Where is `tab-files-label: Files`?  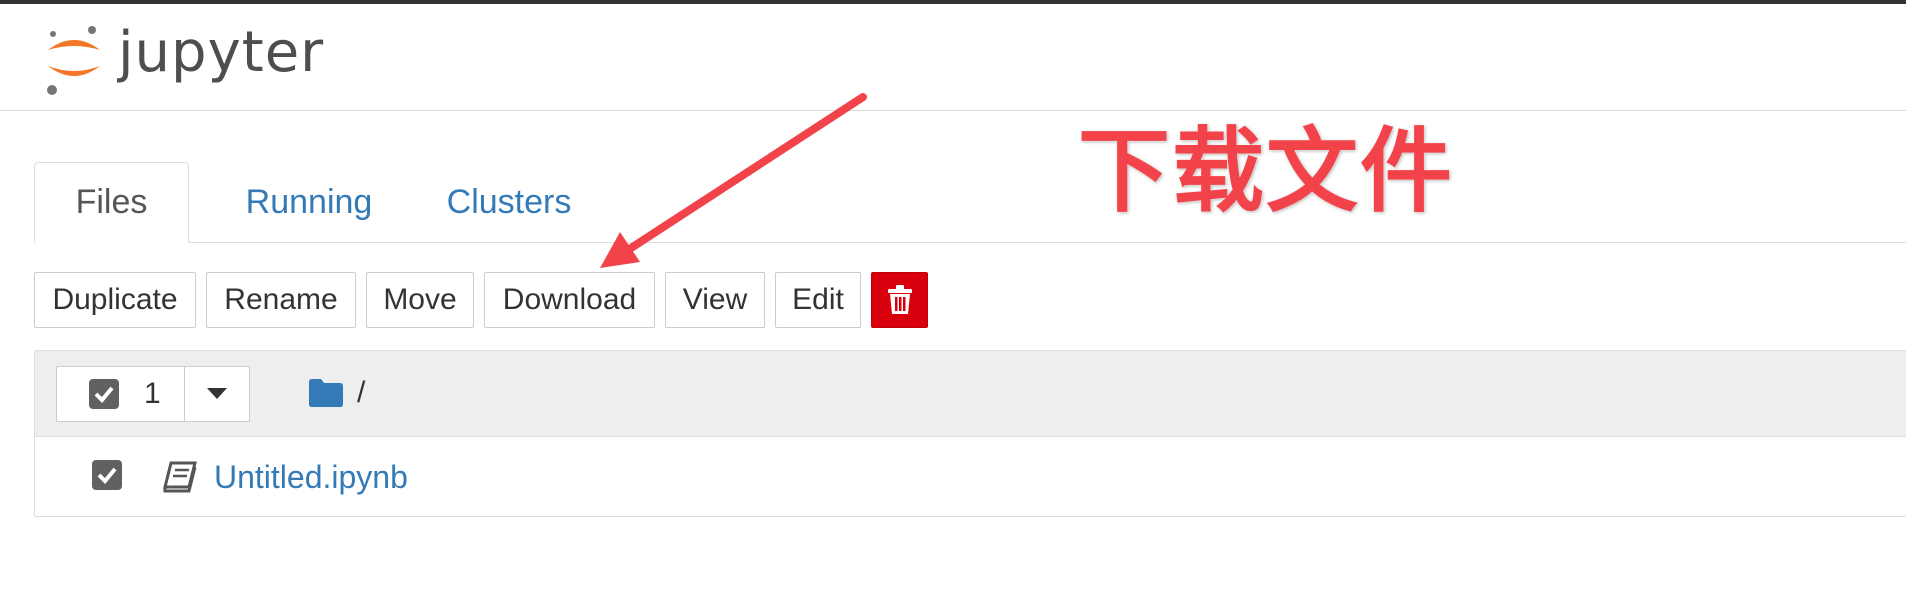 tab-files-label: Files is located at coordinates (111, 202).